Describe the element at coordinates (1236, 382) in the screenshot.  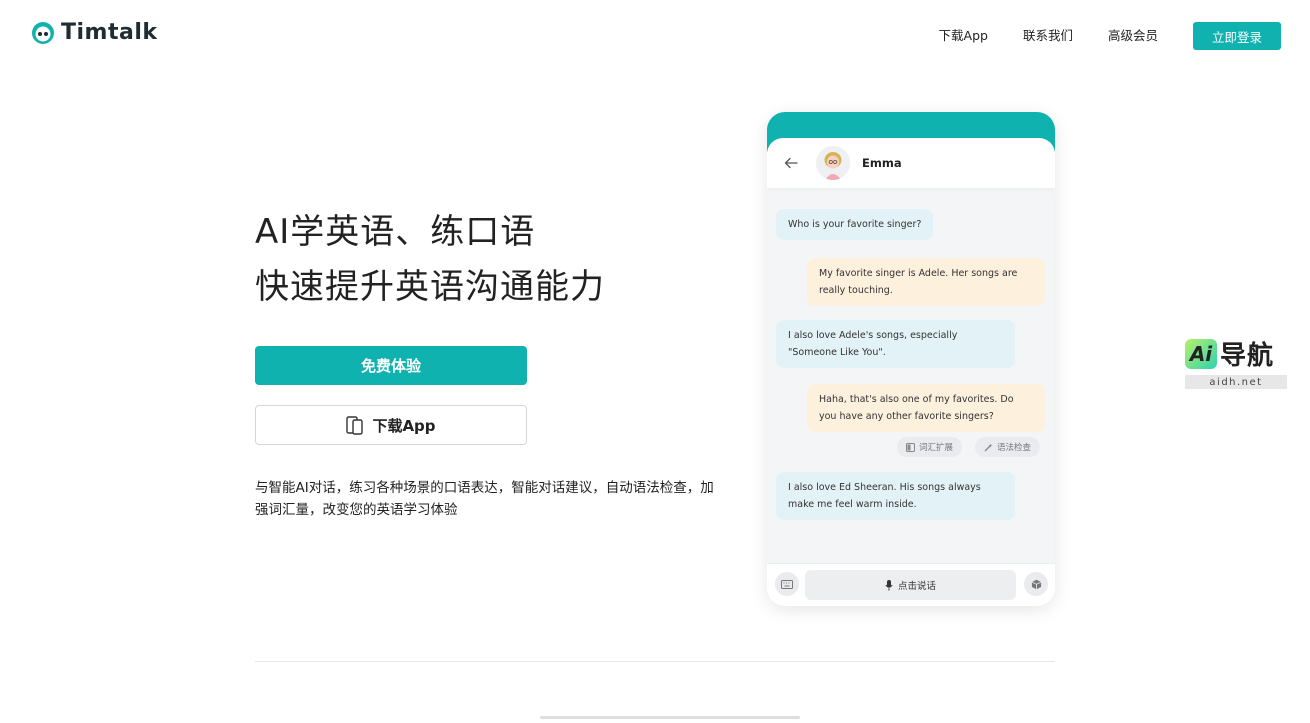
I see `aidh-domain: aidh.net` at that location.